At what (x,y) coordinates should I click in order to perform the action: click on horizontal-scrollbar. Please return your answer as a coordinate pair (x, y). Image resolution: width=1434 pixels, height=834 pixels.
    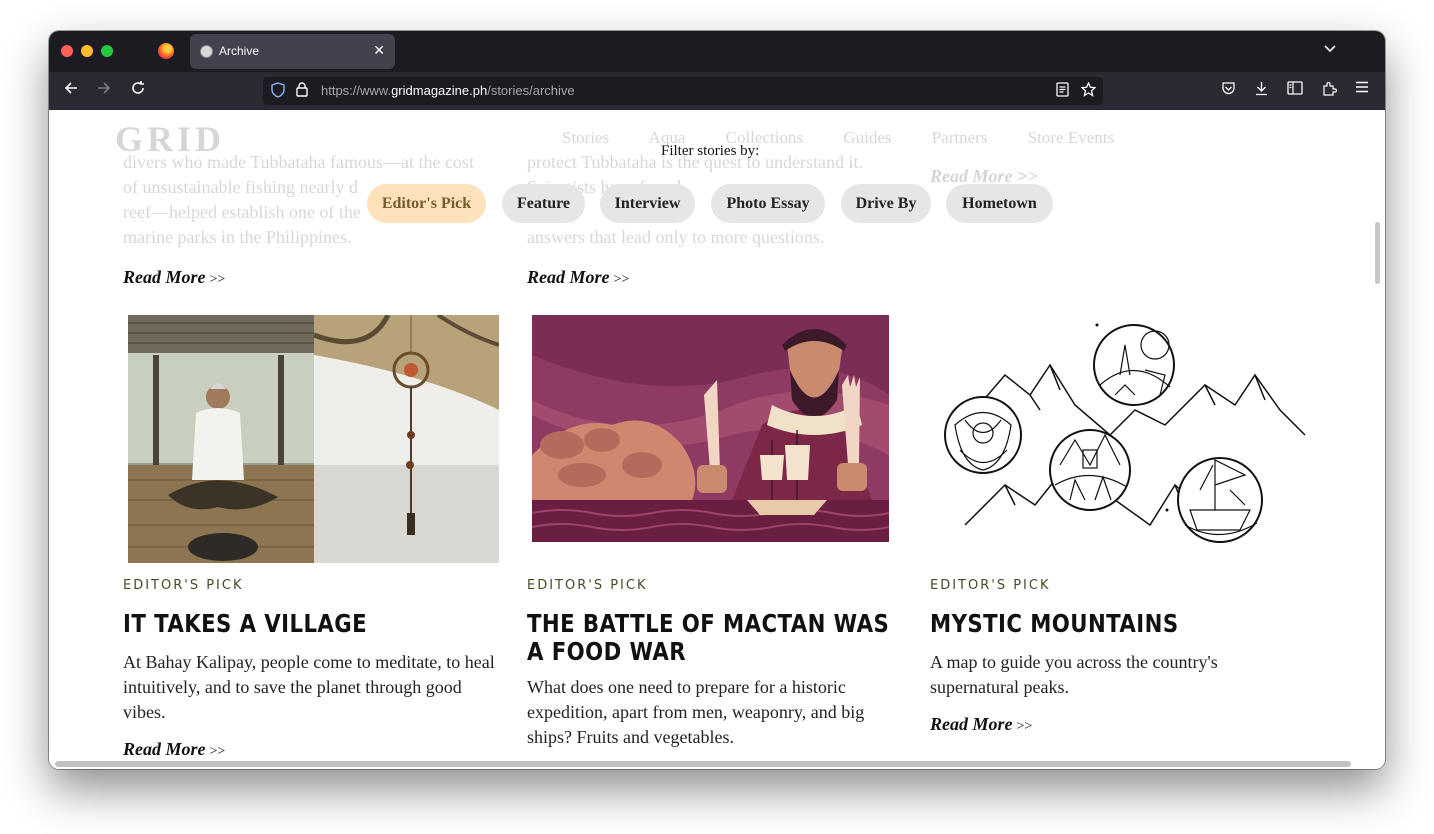
    Looking at the image, I should click on (703, 764).